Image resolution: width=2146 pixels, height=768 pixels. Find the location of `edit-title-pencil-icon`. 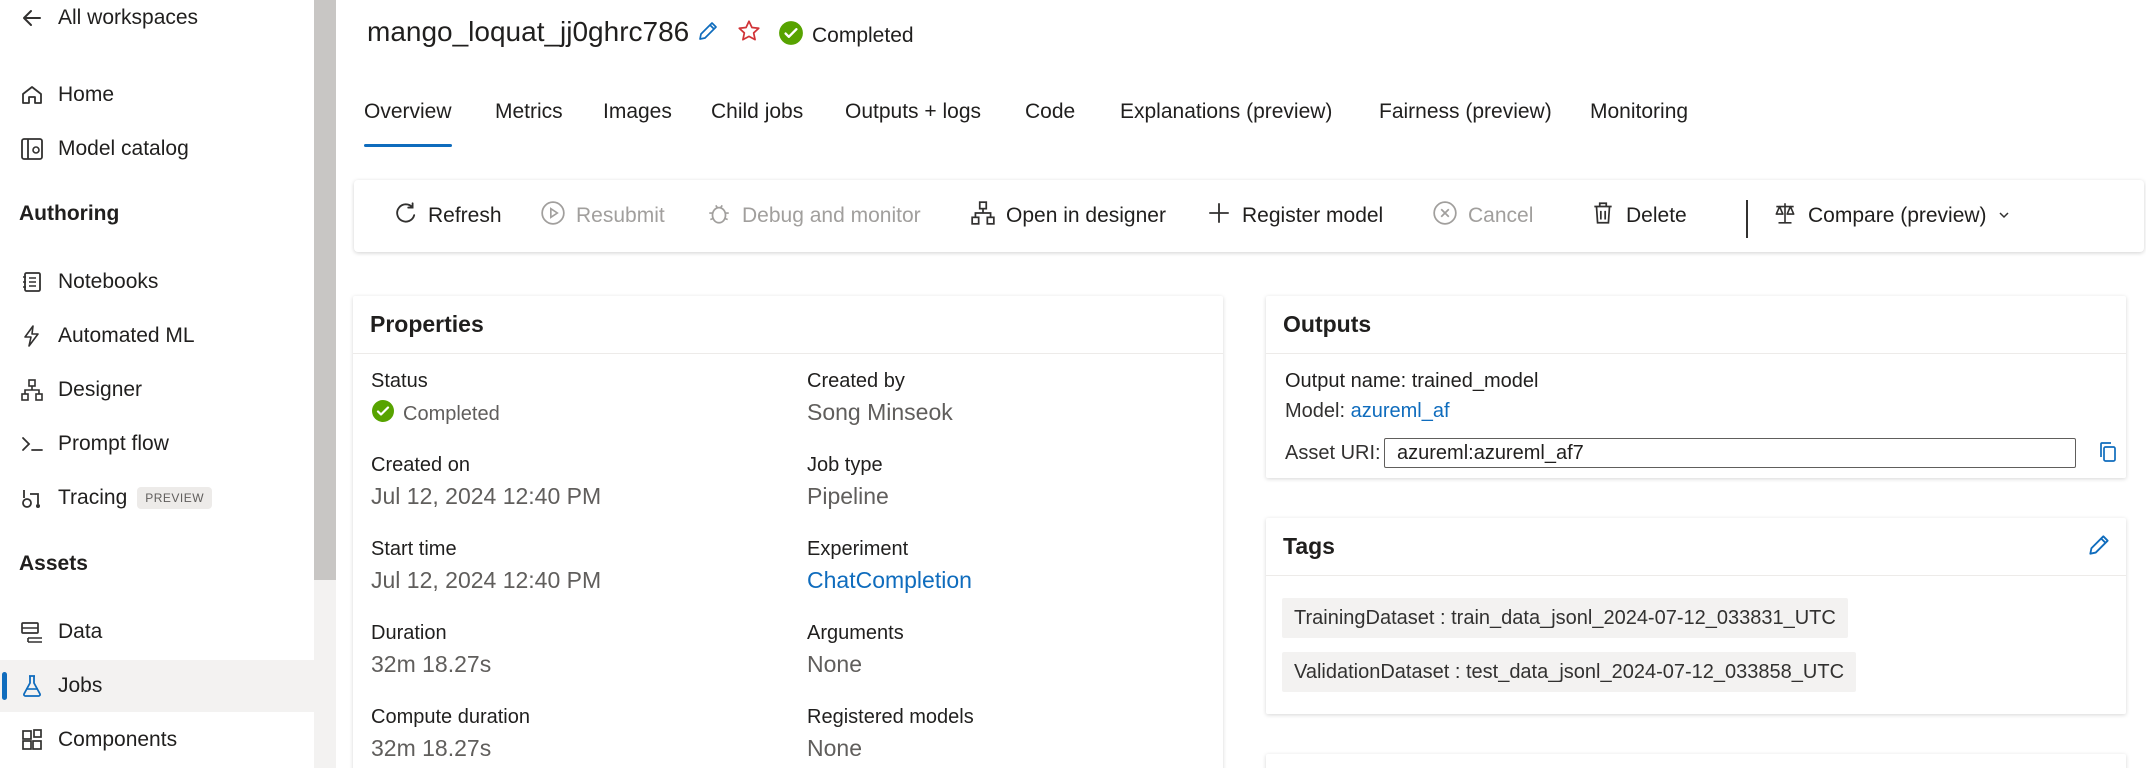

edit-title-pencil-icon is located at coordinates (708, 31).